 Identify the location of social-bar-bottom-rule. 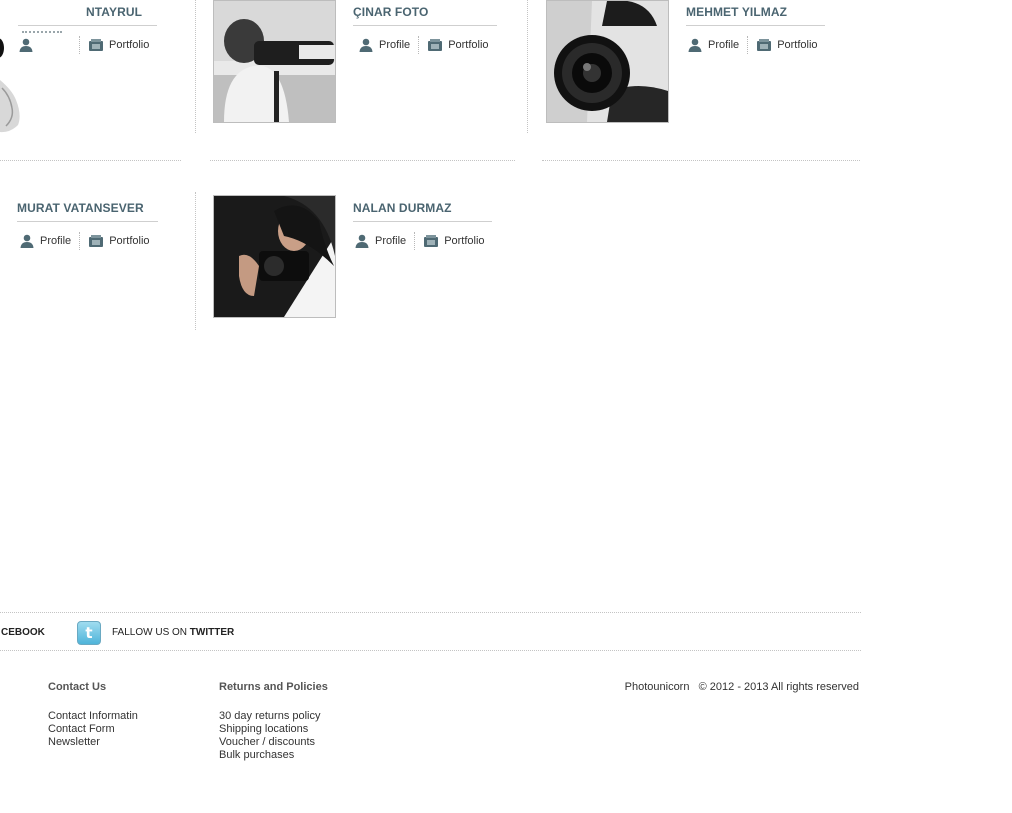
(430, 650).